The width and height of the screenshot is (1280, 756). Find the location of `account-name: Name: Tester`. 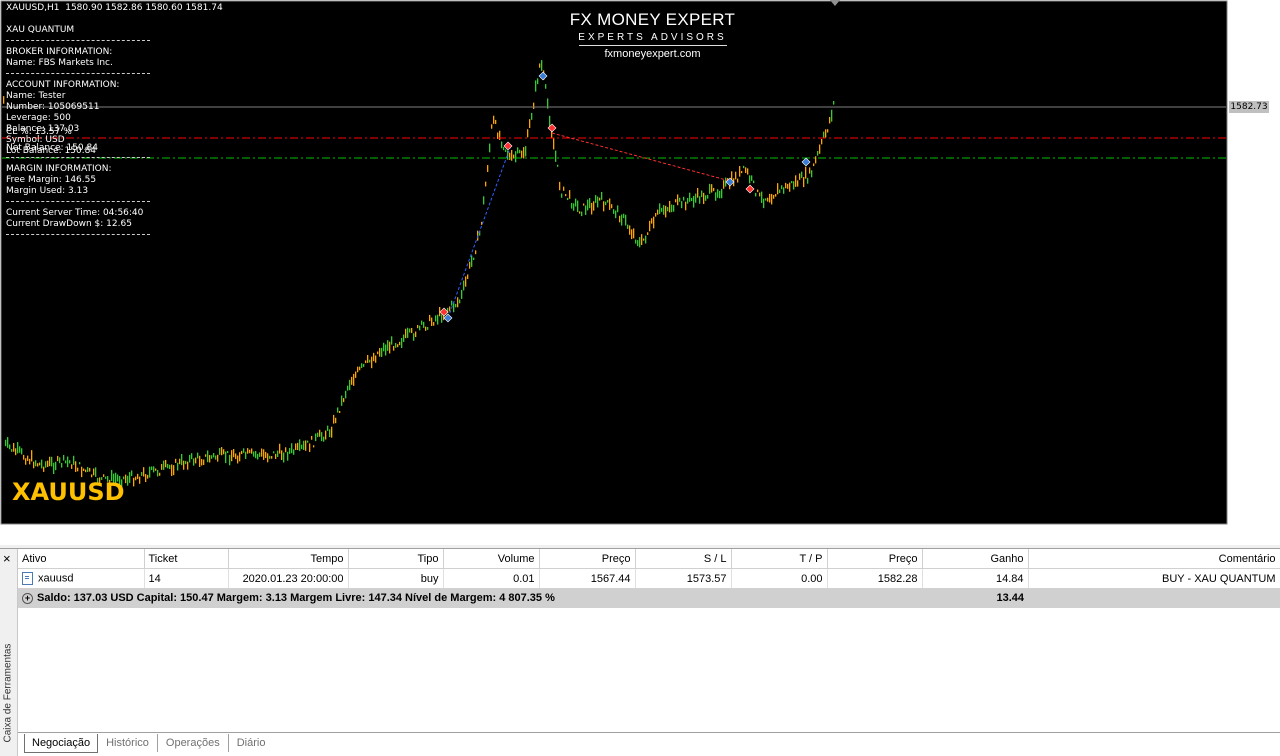

account-name: Name: Tester is located at coordinates (36, 96).